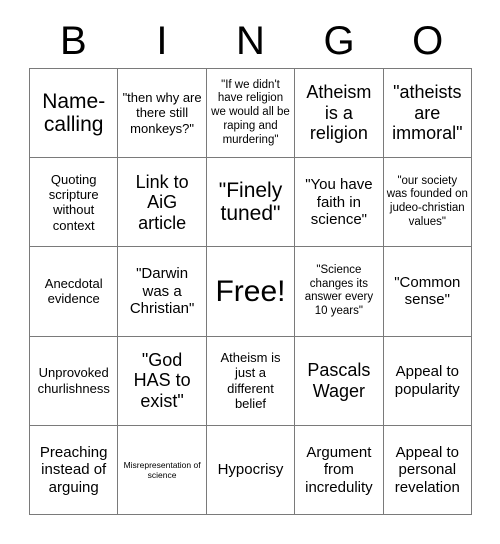 The height and width of the screenshot is (544, 500). I want to click on bingo-cell: Argument from incredulity, so click(339, 470).